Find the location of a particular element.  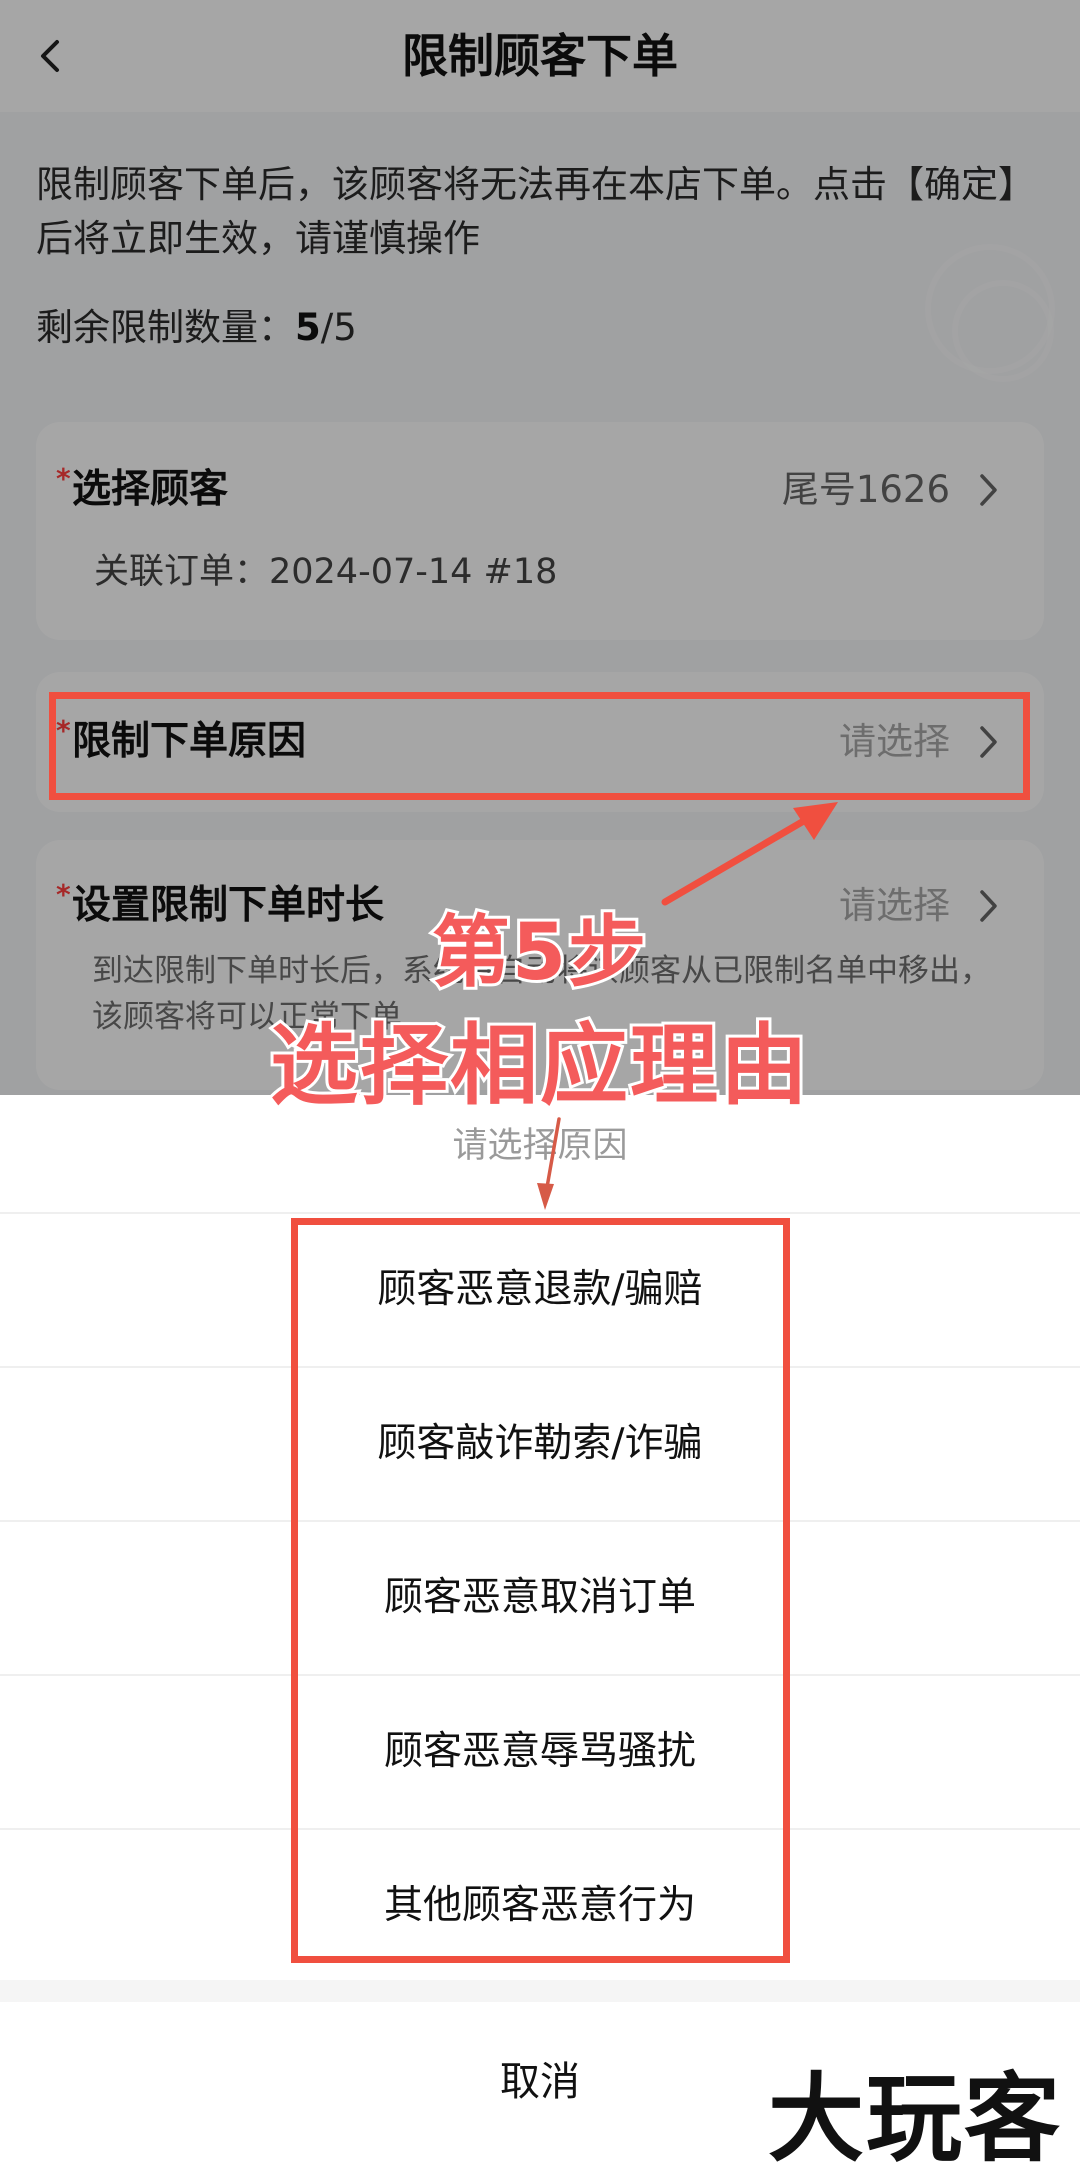

sheet-title: 请选择原因 is located at coordinates (540, 1146).